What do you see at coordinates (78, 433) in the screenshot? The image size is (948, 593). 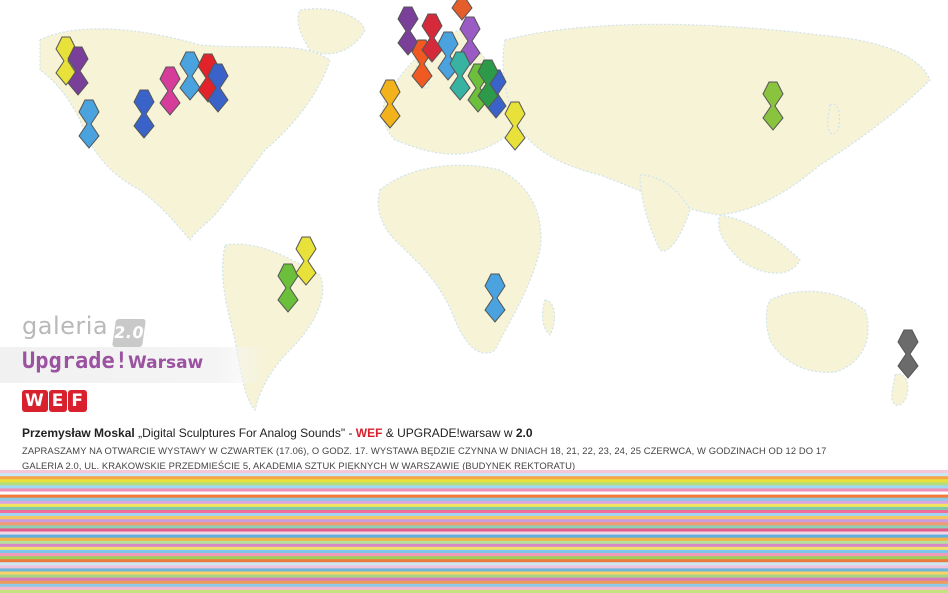 I see `headline-artist: Przemysław Moskal` at bounding box center [78, 433].